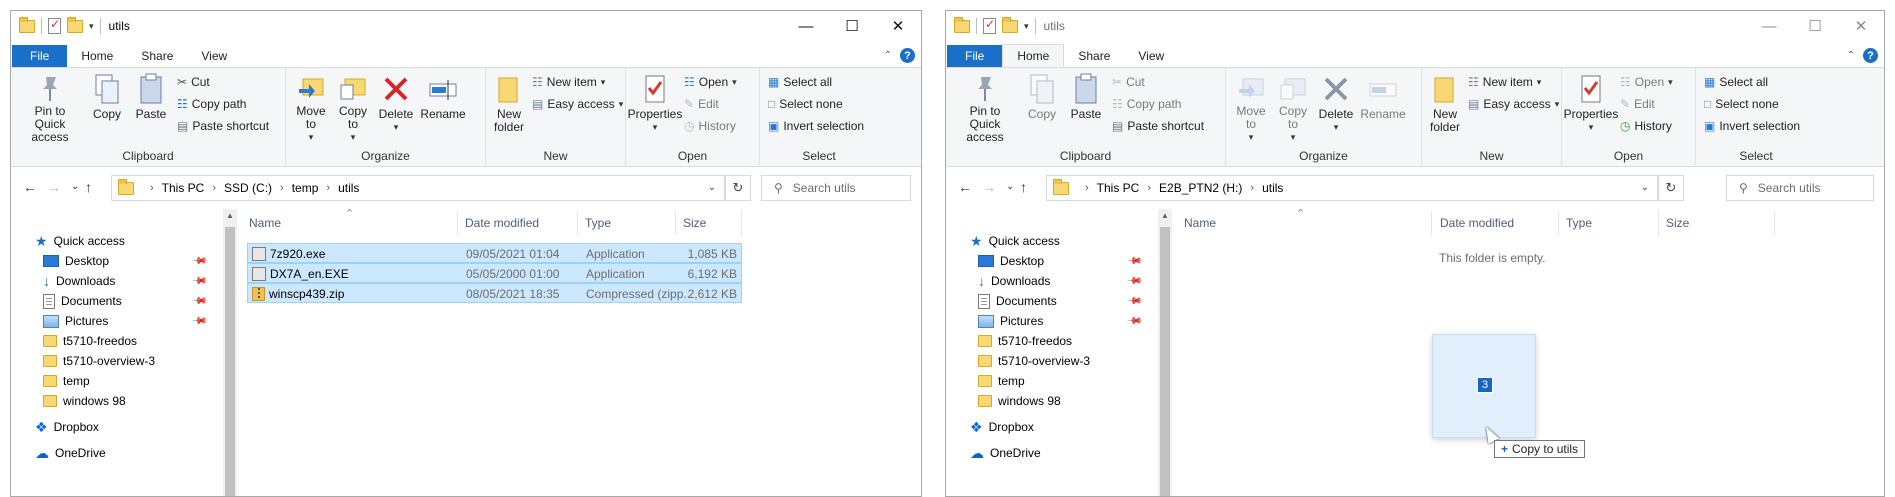 The height and width of the screenshot is (497, 1895). Describe the element at coordinates (819, 82) in the screenshot. I see `select-all-button: ▦ Select all` at that location.